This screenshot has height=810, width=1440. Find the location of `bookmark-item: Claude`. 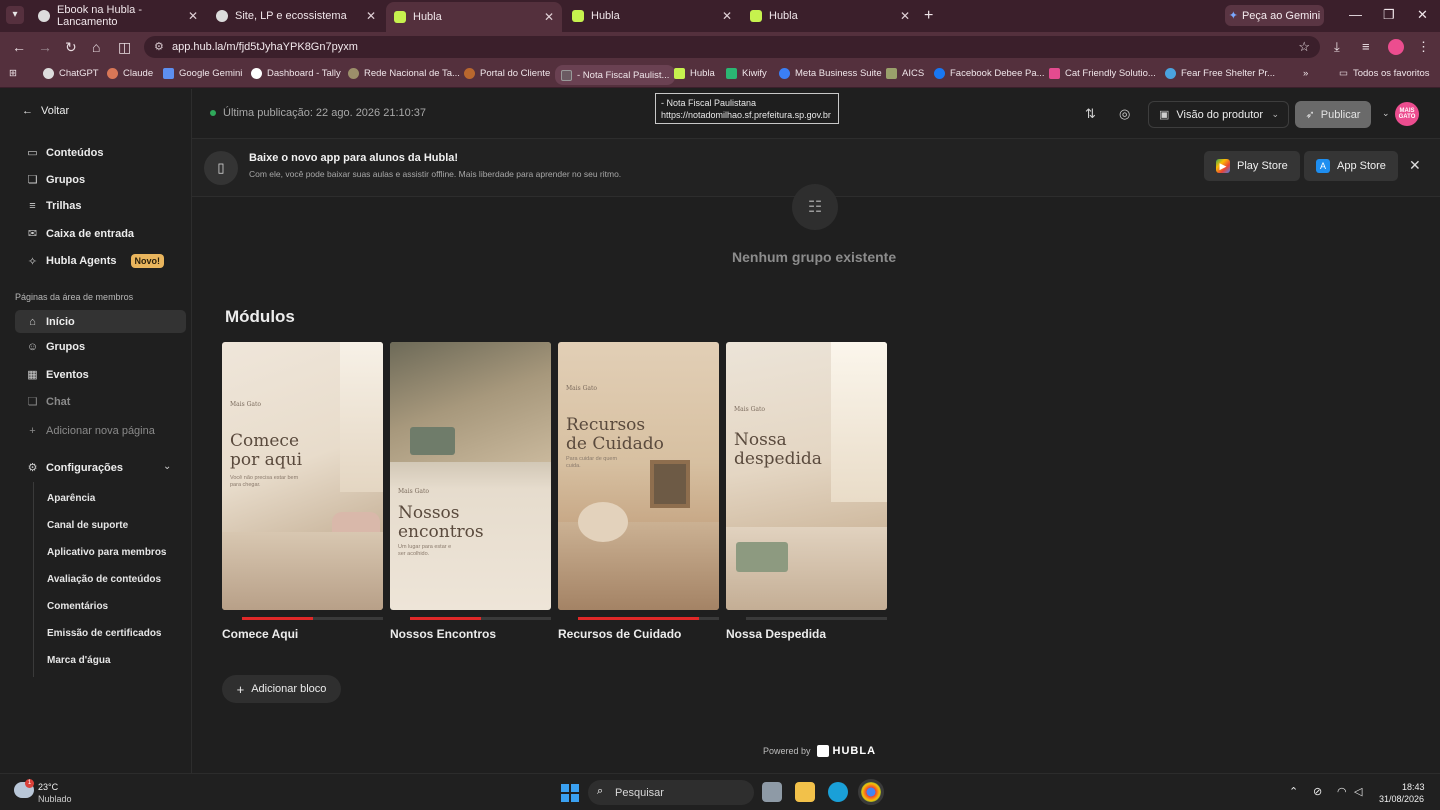

bookmark-item: Claude is located at coordinates (130, 73).